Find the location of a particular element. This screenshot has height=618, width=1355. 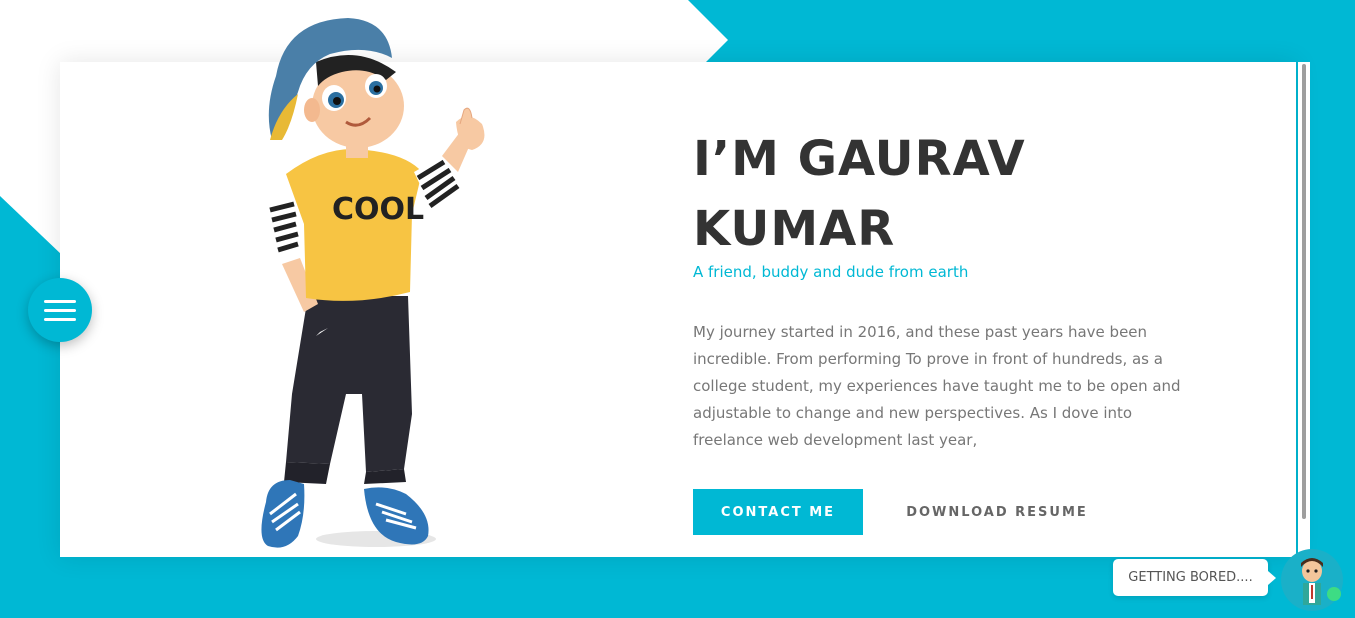

hero-title: I’M GAURAV KUMAR is located at coordinates (859, 194).